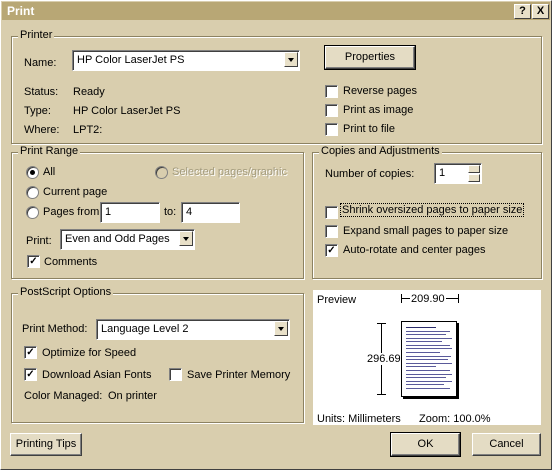 This screenshot has height=470, width=552. What do you see at coordinates (442, 173) in the screenshot?
I see `copies-value: 1` at bounding box center [442, 173].